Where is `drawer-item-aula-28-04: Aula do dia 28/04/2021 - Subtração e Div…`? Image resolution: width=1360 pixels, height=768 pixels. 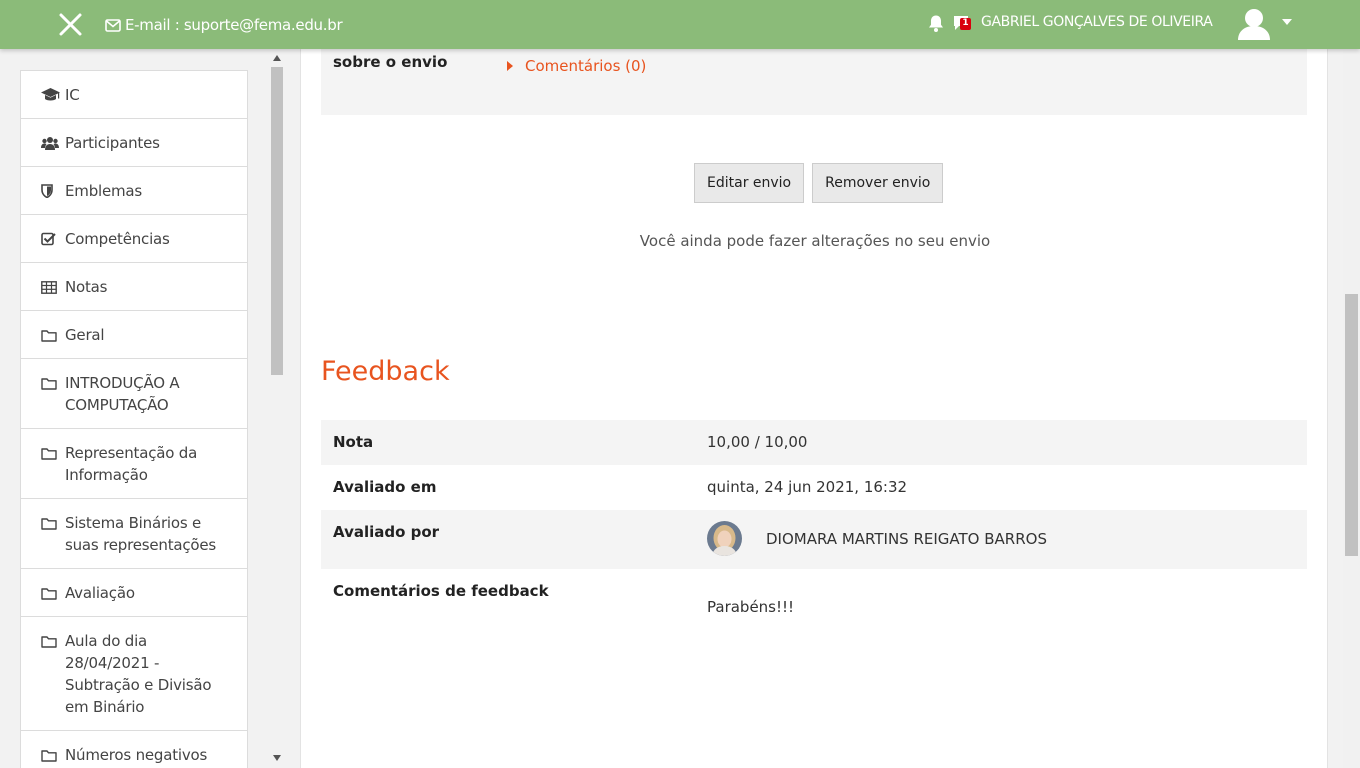 drawer-item-aula-28-04: Aula do dia 28/04/2021 - Subtração e Div… is located at coordinates (134, 674).